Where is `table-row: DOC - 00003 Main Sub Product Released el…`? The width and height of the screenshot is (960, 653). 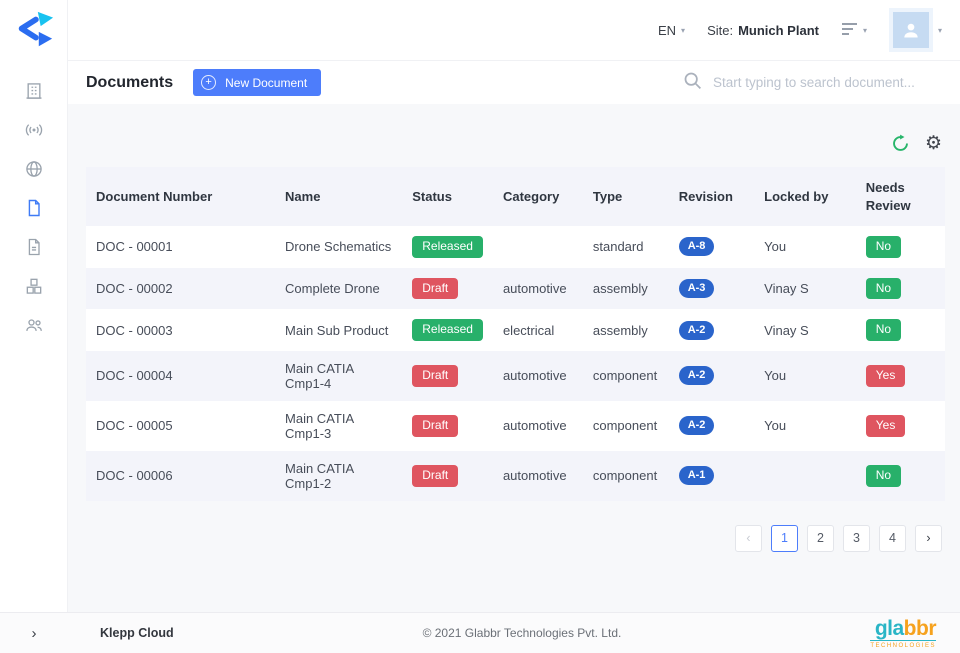 table-row: DOC - 00003 Main Sub Product Released el… is located at coordinates (515, 330).